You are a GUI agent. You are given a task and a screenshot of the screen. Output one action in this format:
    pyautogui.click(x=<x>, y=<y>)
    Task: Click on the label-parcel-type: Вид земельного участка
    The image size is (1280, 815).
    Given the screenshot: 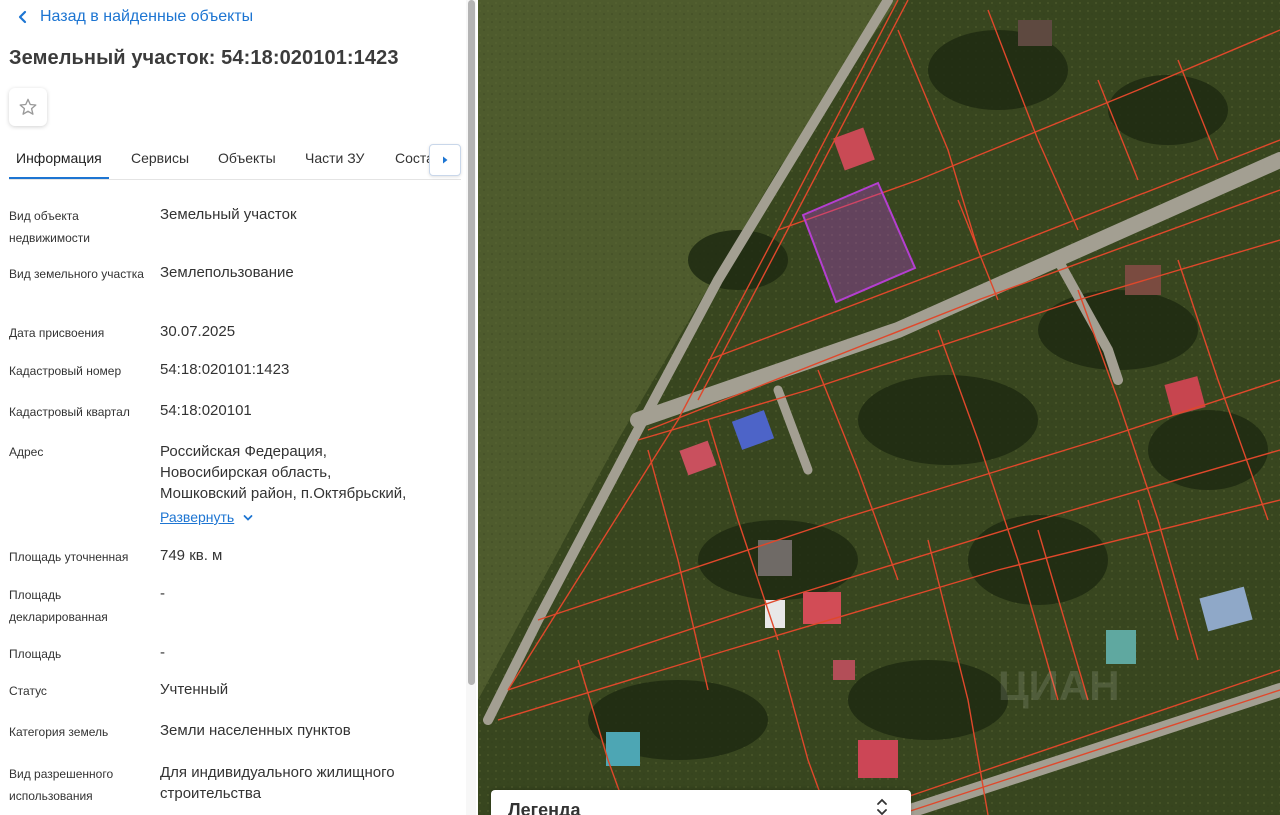 What is the action you would take?
    pyautogui.click(x=76, y=274)
    